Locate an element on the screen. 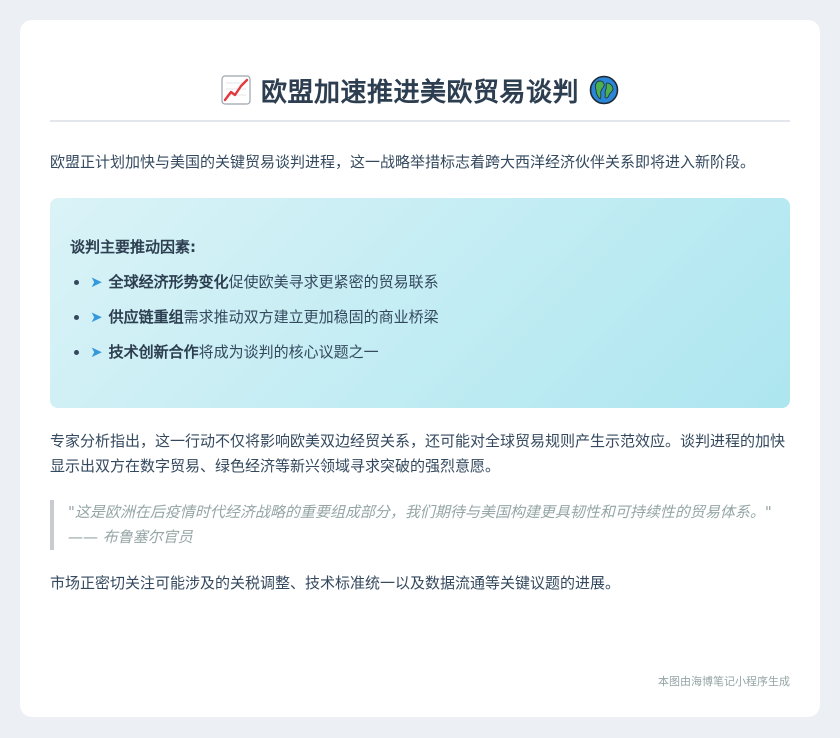  title-divider is located at coordinates (420, 121).